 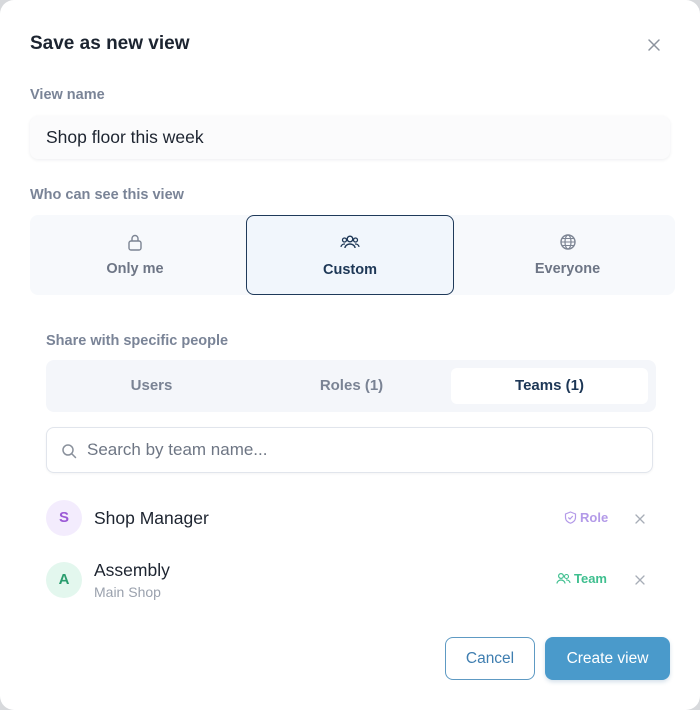 I want to click on view-name-input, so click(x=350, y=137).